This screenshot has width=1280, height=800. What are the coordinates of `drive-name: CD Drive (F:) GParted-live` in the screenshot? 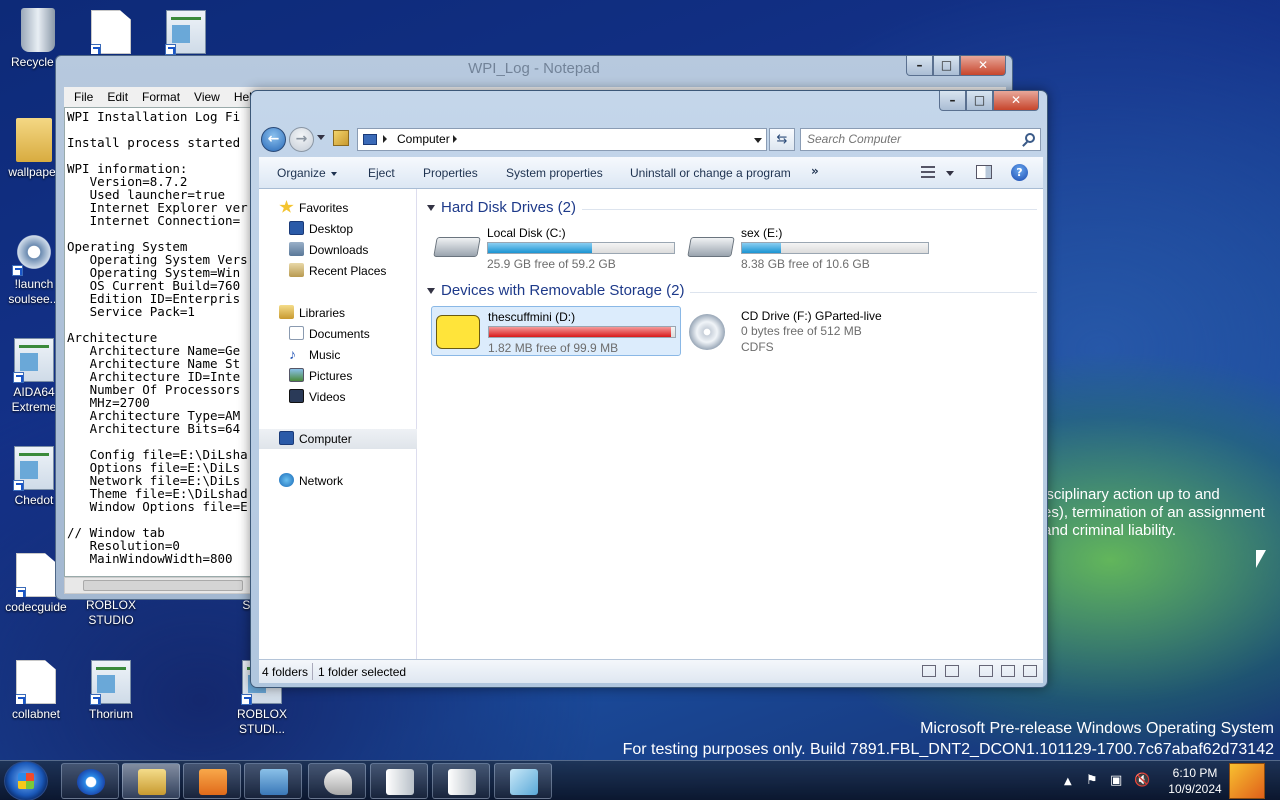 It's located at (811, 316).